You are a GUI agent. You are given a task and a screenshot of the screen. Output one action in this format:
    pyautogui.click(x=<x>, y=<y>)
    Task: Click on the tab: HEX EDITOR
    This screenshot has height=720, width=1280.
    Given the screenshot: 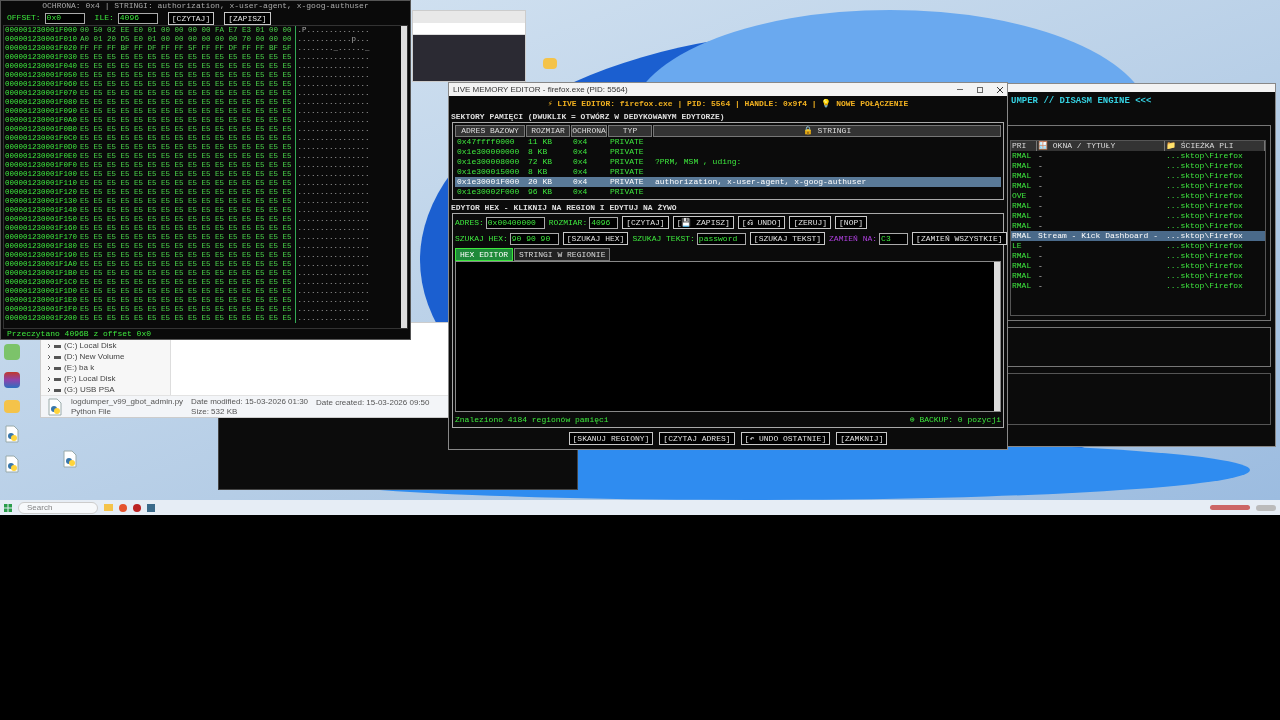 What is the action you would take?
    pyautogui.click(x=484, y=254)
    